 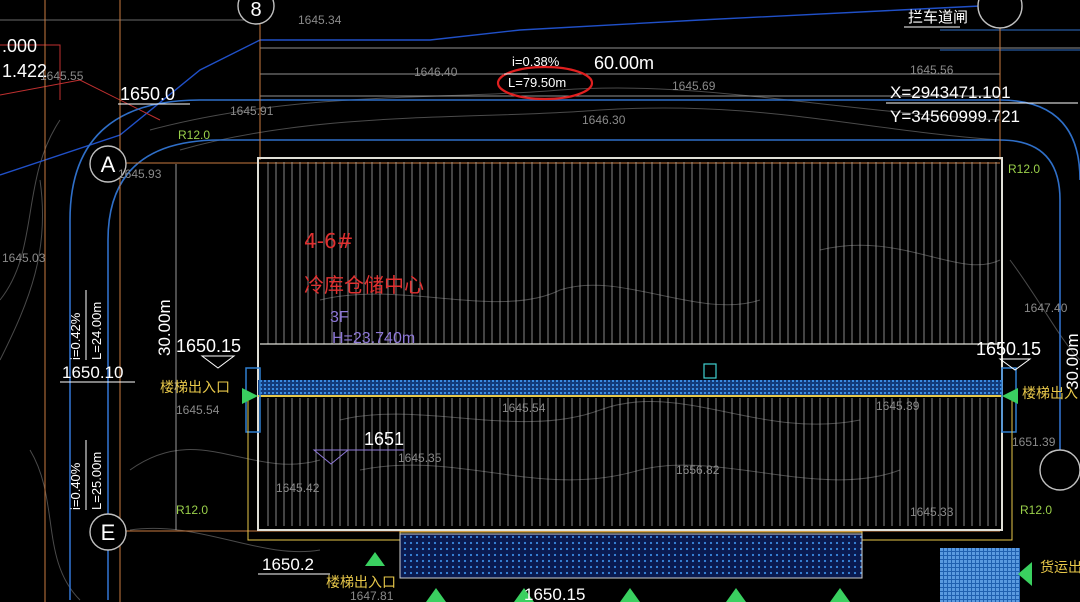 What do you see at coordinates (1059, 470) in the screenshot?
I see `axis-bubble-right` at bounding box center [1059, 470].